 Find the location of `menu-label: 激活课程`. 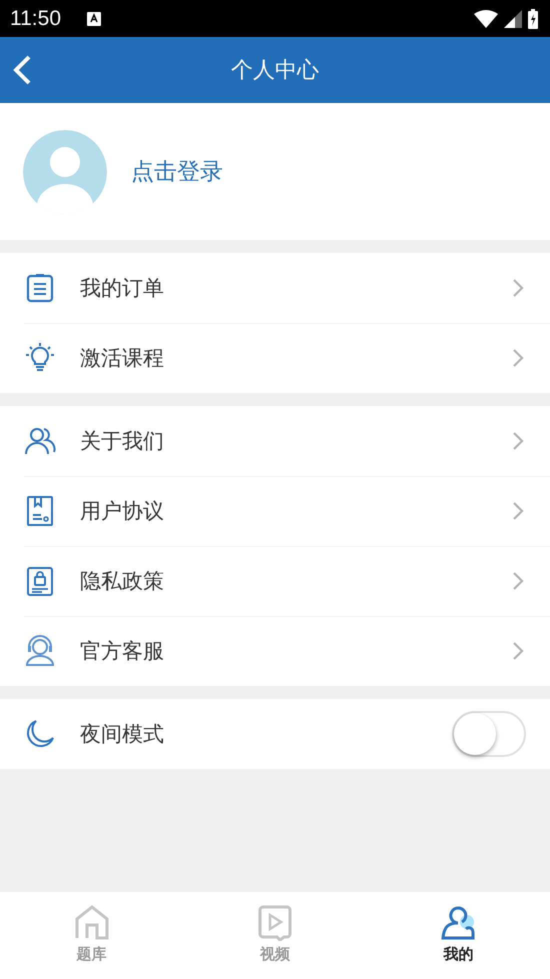

menu-label: 激活课程 is located at coordinates (122, 358).